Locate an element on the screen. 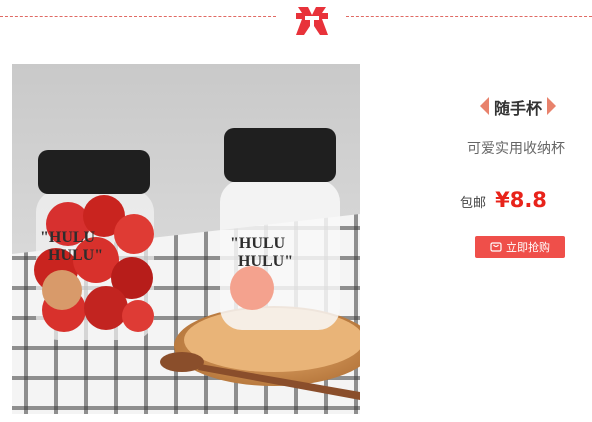 The width and height of the screenshot is (592, 422). free-shipping-label: 包邮 is located at coordinates (473, 203).